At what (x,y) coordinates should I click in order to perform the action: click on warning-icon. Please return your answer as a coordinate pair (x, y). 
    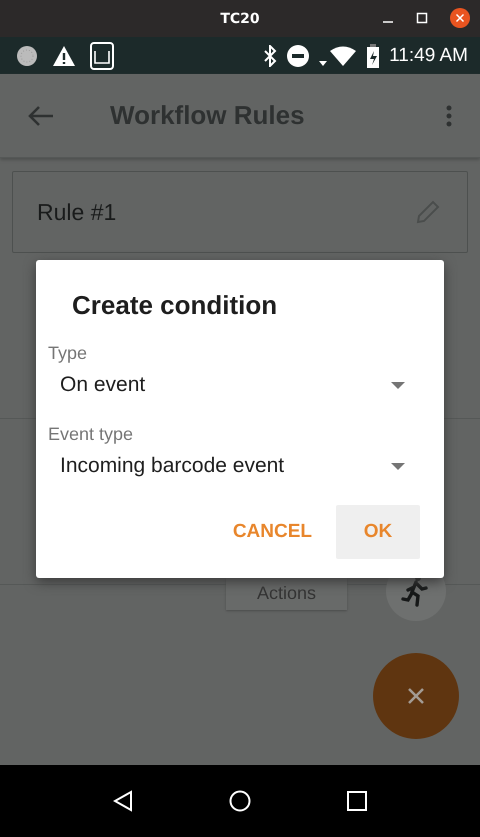
    Looking at the image, I should click on (64, 55).